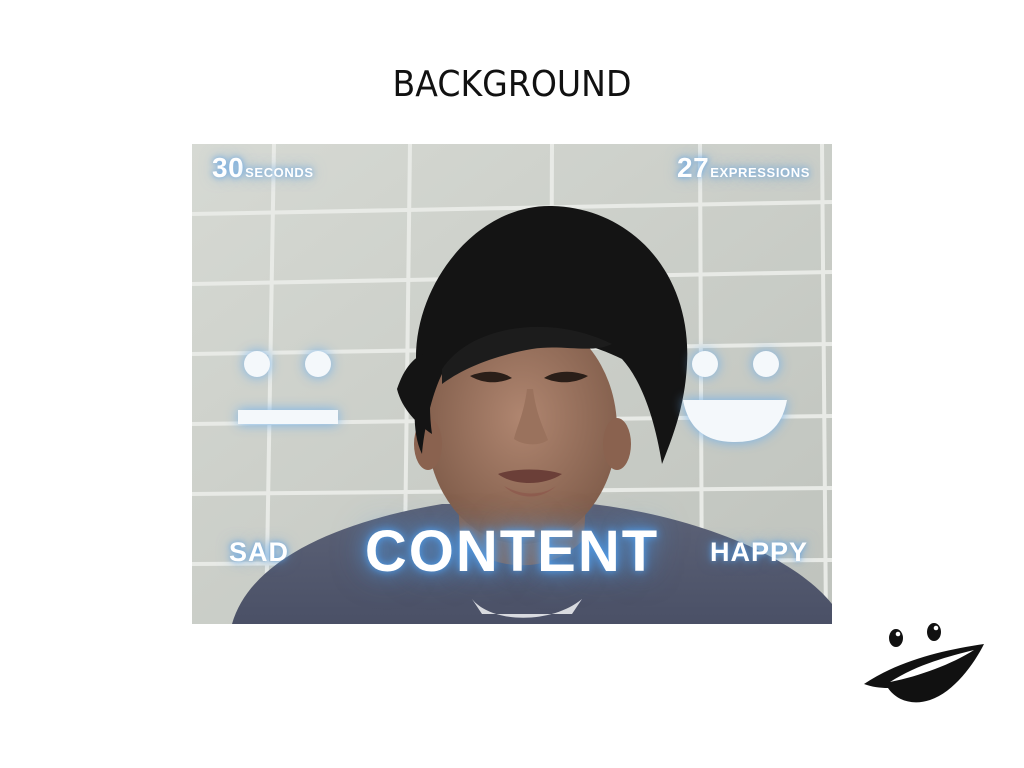 The image size is (1024, 768). What do you see at coordinates (735, 396) in the screenshot?
I see `smiling-face-icon` at bounding box center [735, 396].